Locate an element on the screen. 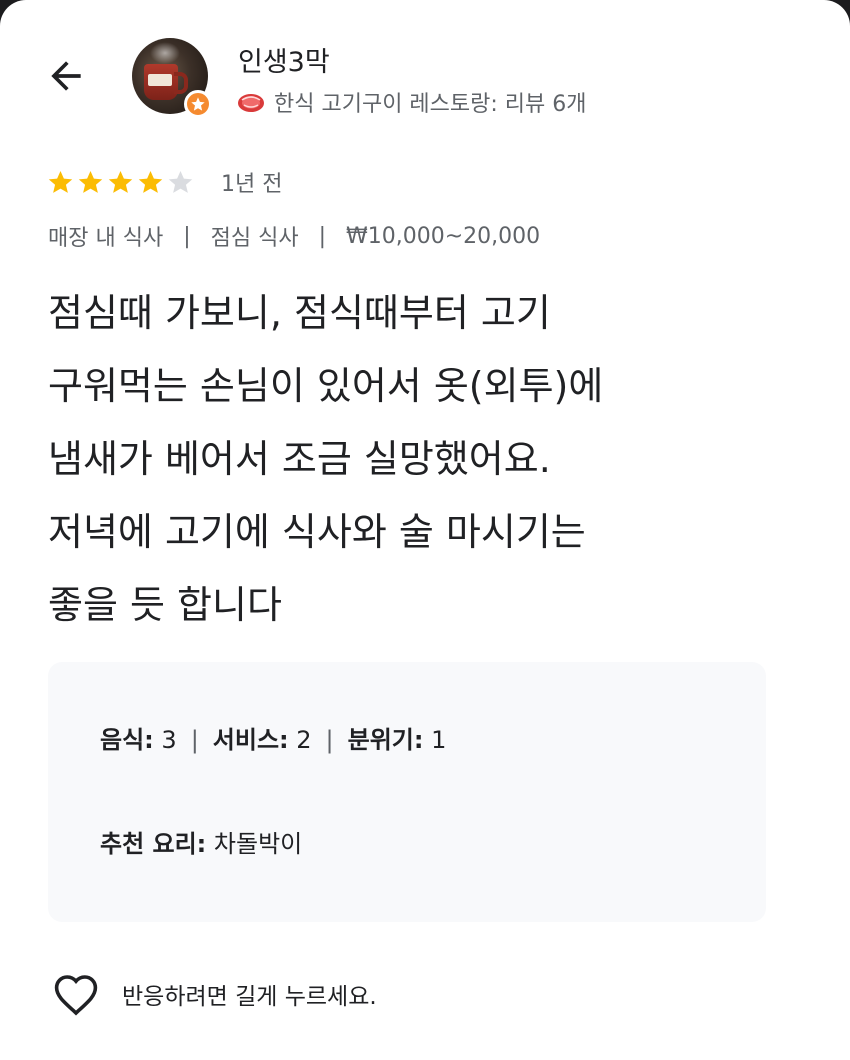  local-guide-badge is located at coordinates (198, 104).